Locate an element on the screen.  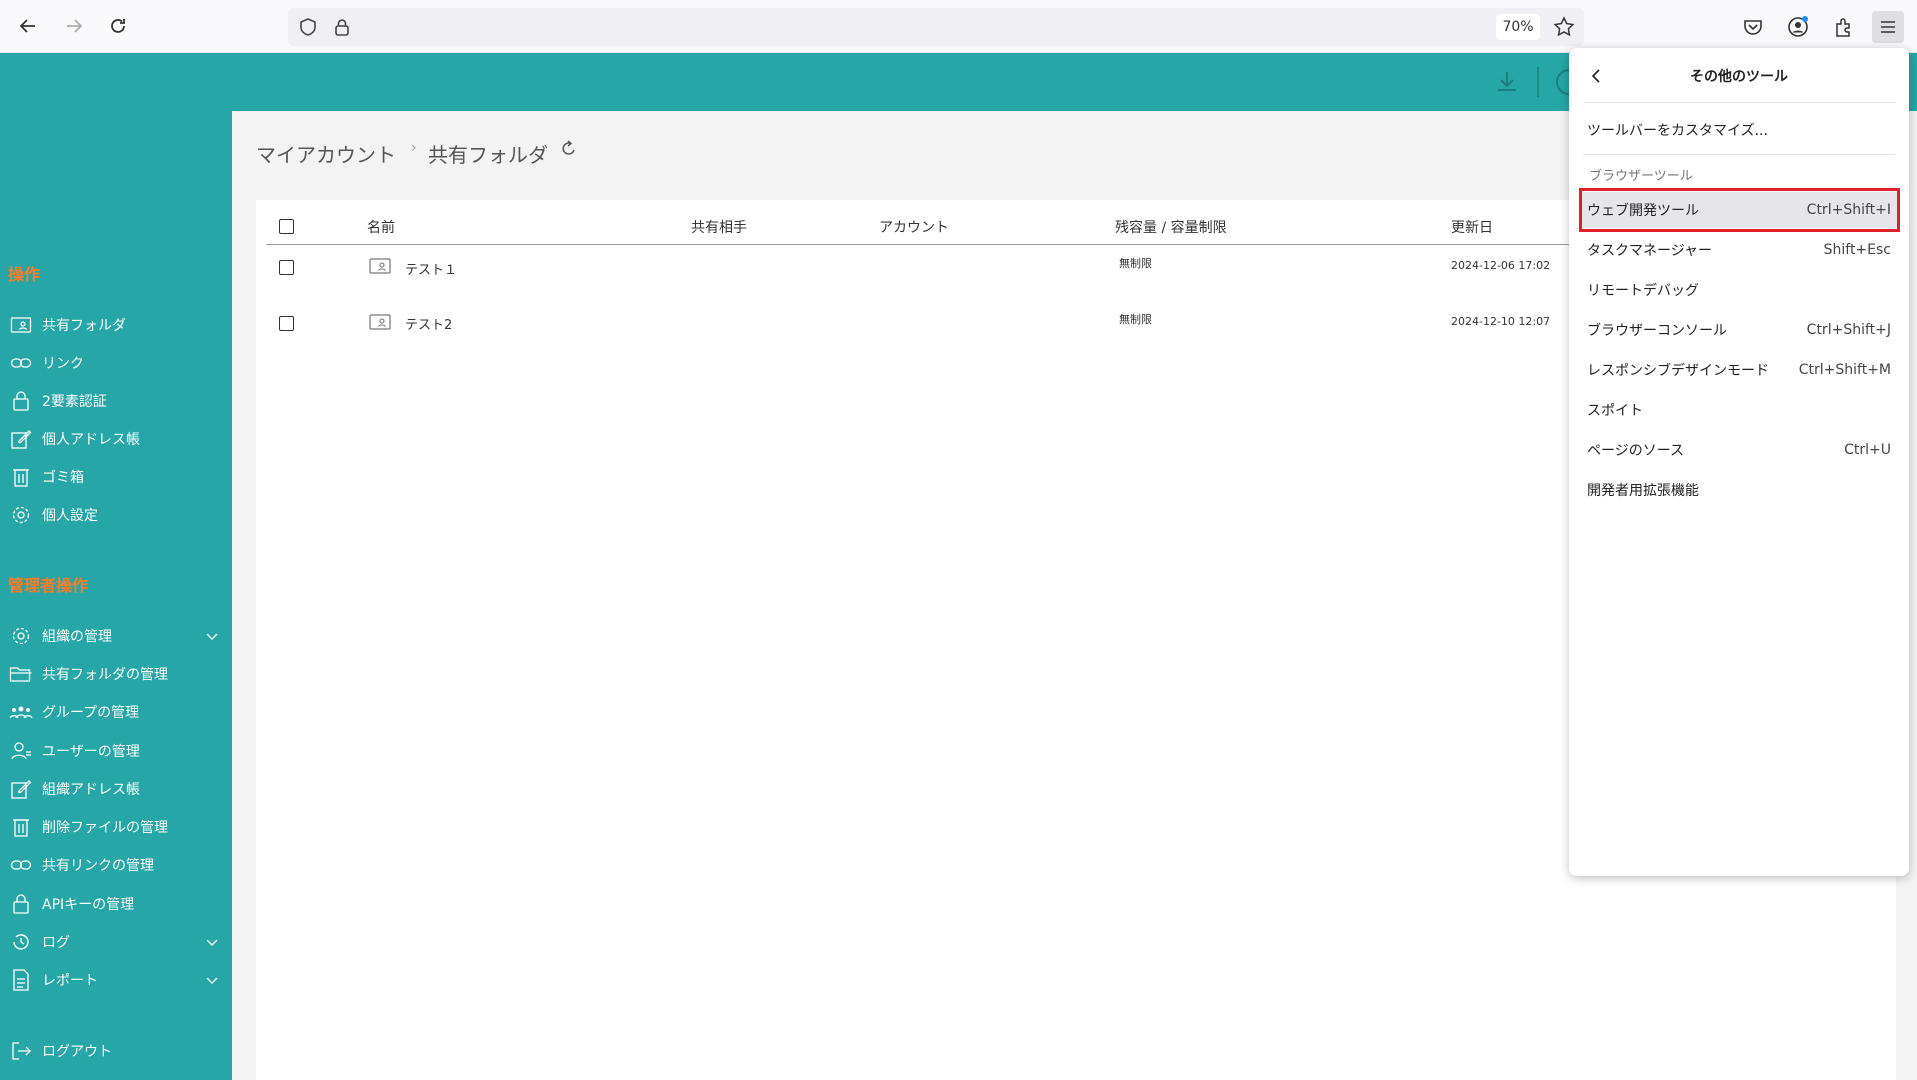
account-icon is located at coordinates (1798, 26).